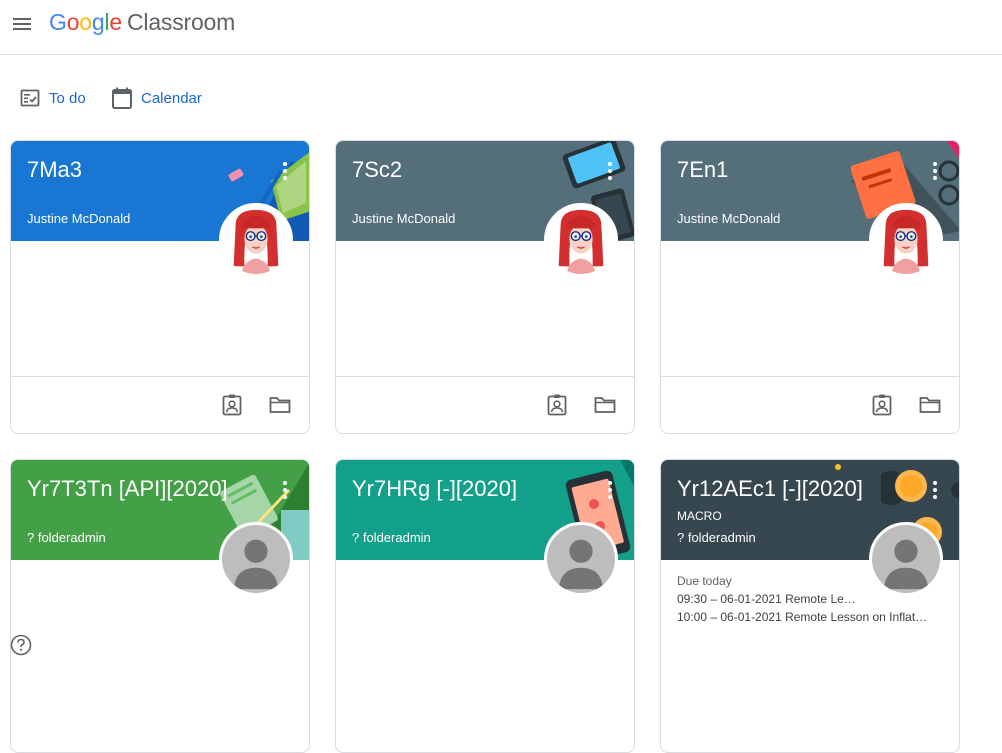 Image resolution: width=1002 pixels, height=753 pixels. I want to click on logo-letter: g, so click(98, 22).